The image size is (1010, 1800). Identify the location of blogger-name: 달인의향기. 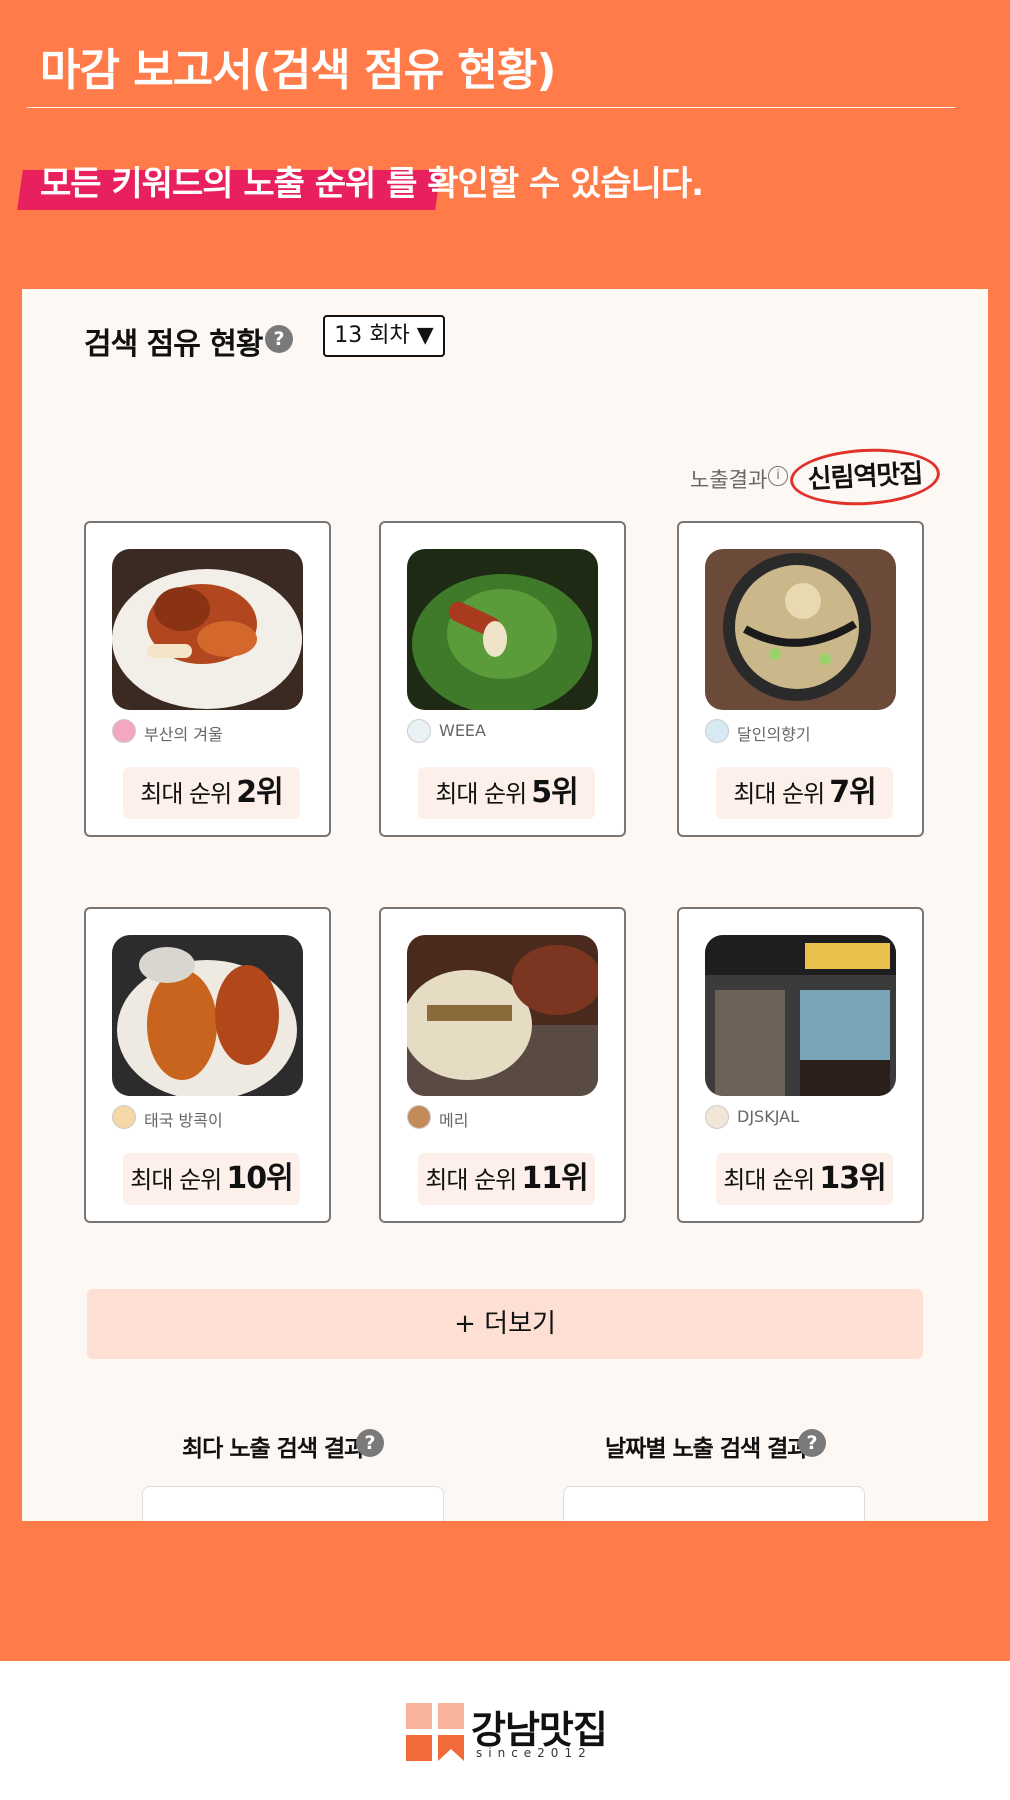
(774, 734).